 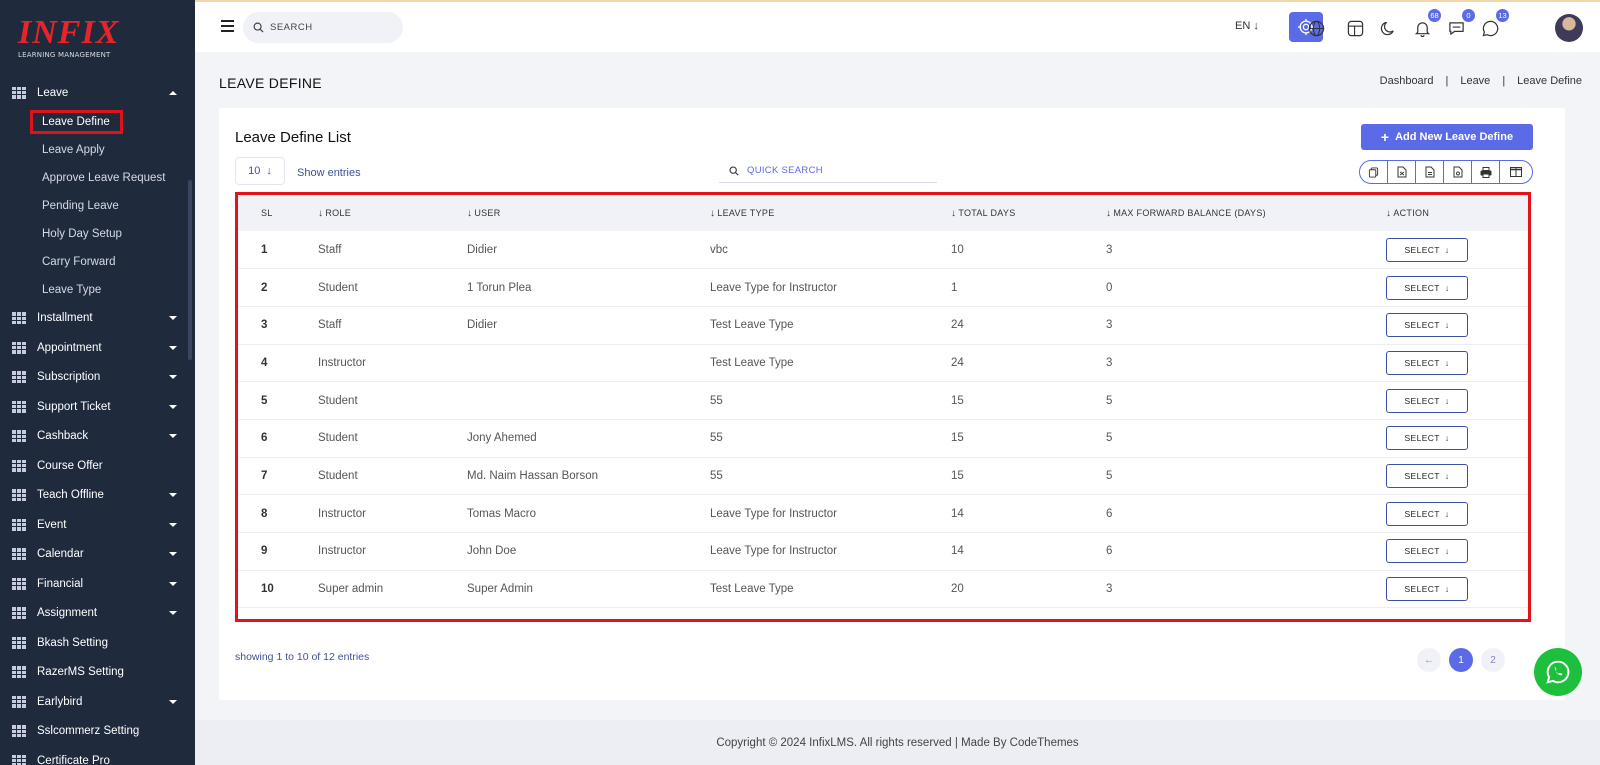 I want to click on breadcrumb-dashboard: Dashboard, so click(x=1407, y=81).